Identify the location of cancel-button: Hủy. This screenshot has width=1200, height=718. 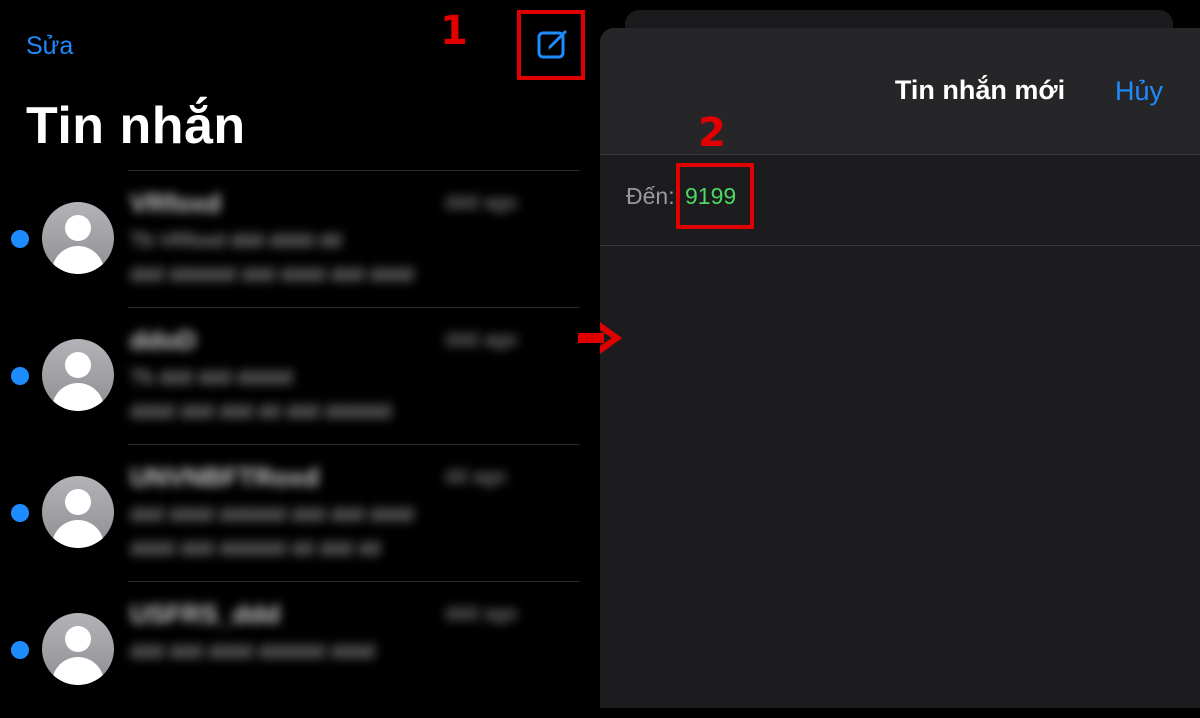
(1139, 91).